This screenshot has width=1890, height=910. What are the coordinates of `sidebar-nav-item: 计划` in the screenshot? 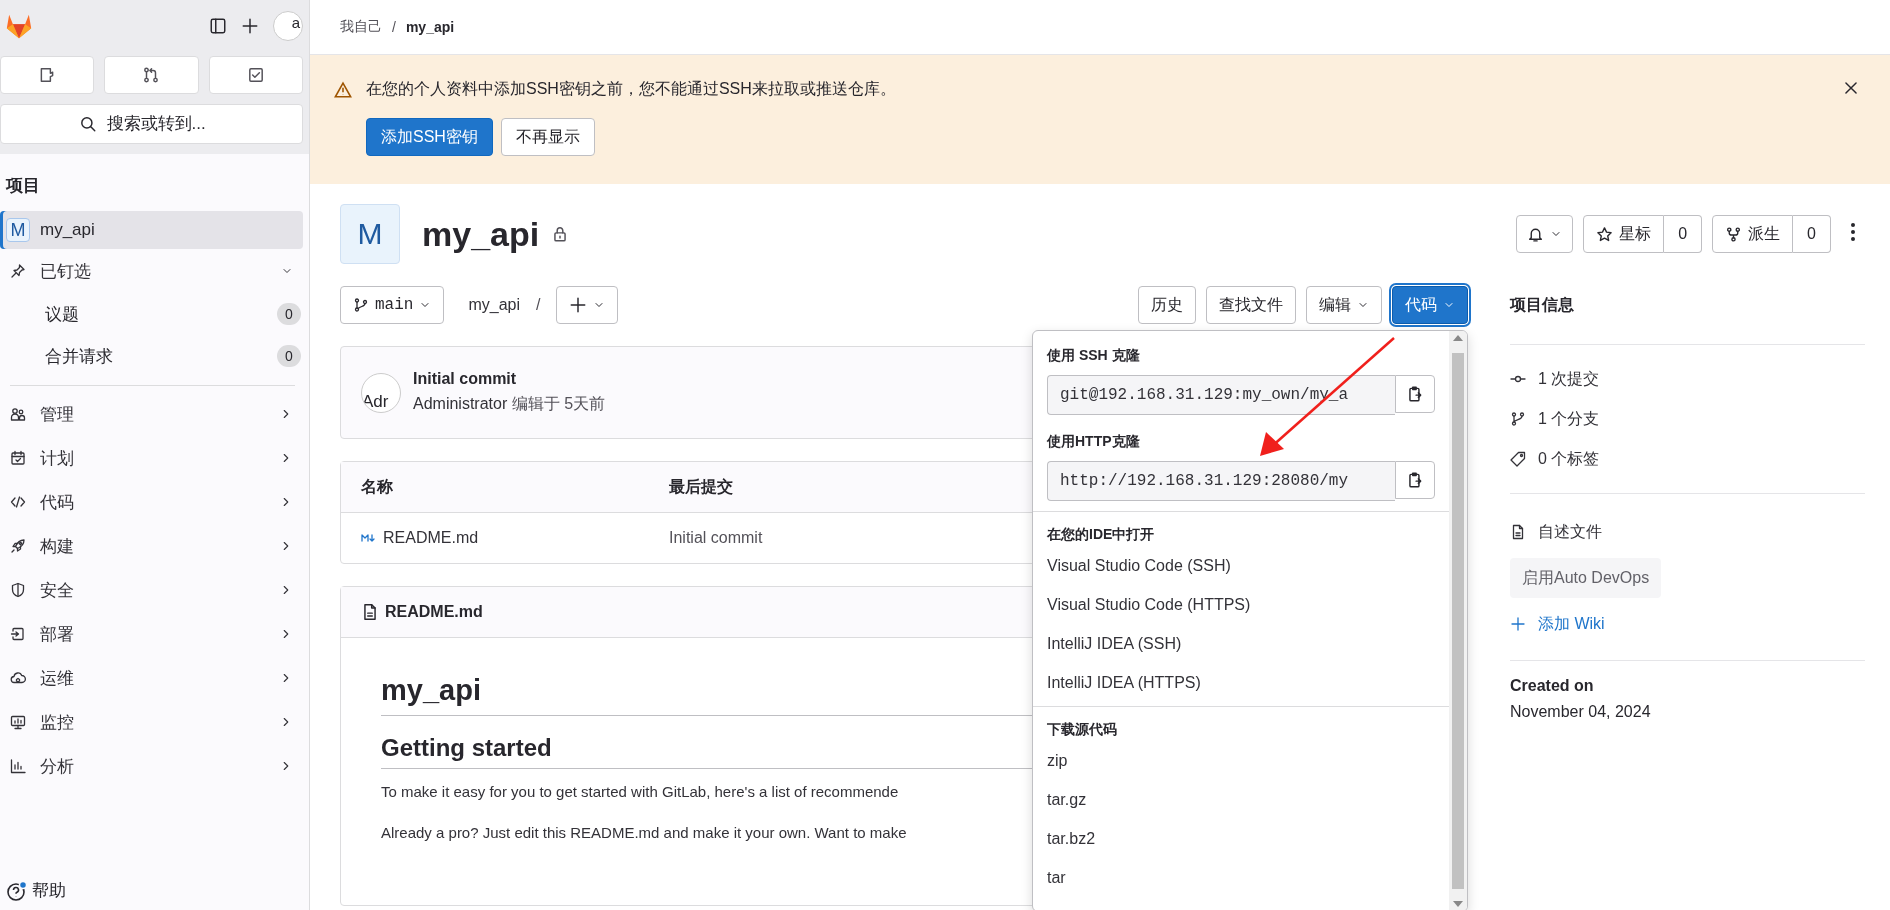 It's located at (154, 458).